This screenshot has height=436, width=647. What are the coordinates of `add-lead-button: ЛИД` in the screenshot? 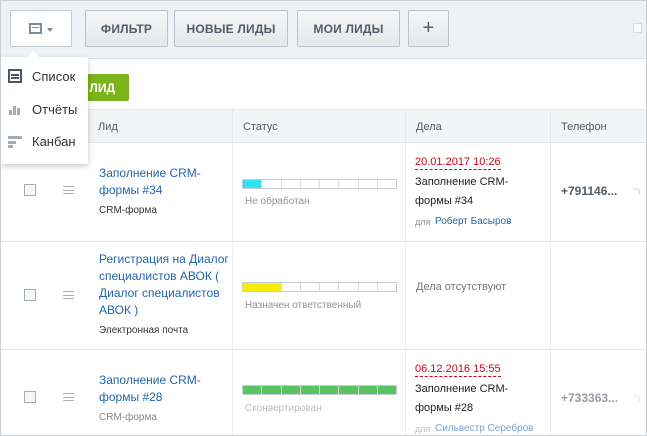 It's located at (105, 87).